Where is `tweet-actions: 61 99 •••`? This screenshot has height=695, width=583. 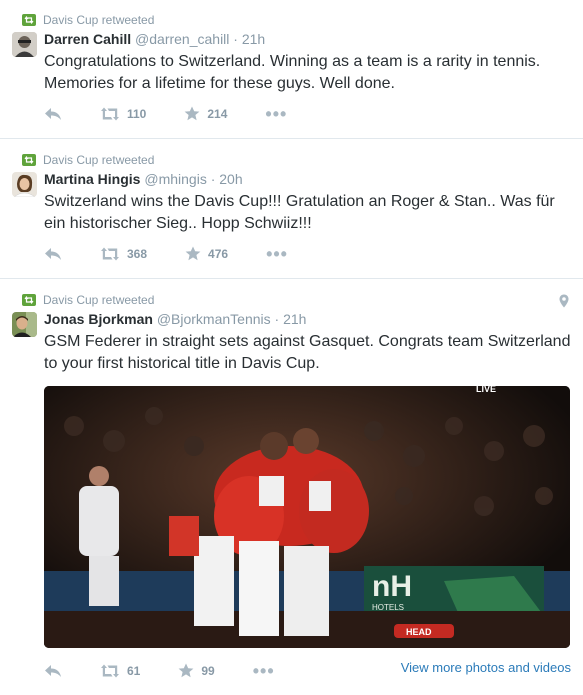
tweet-actions: 61 99 ••• is located at coordinates (159, 671).